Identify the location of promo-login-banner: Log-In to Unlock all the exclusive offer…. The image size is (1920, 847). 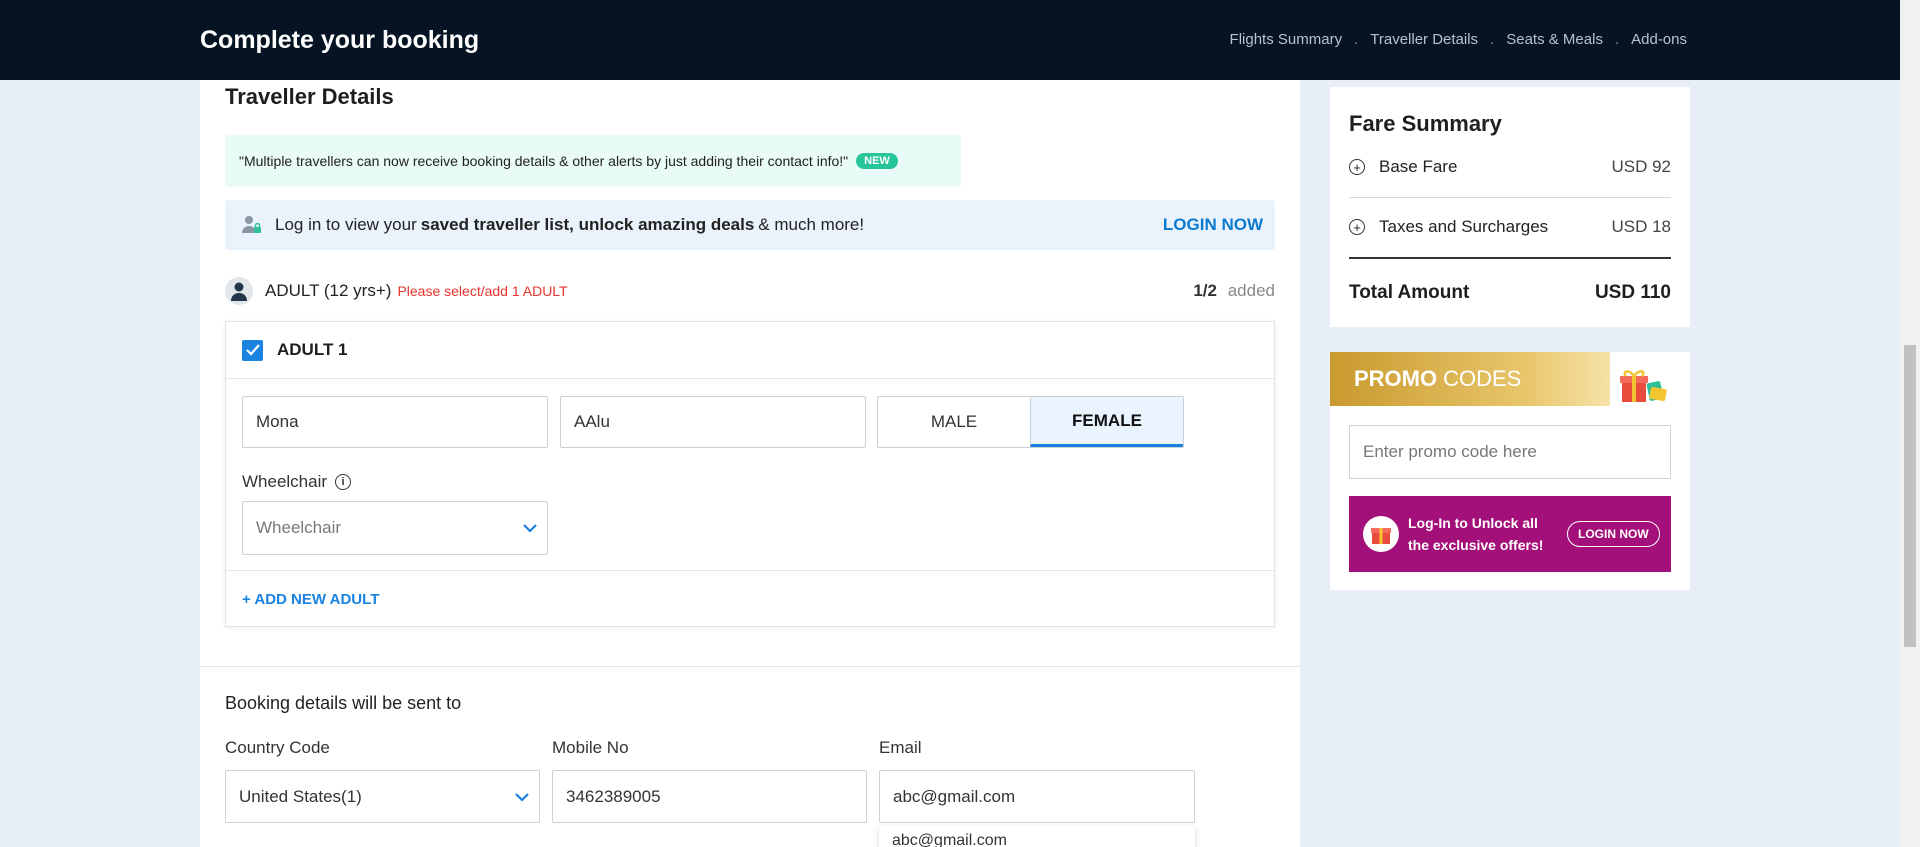
(1510, 534).